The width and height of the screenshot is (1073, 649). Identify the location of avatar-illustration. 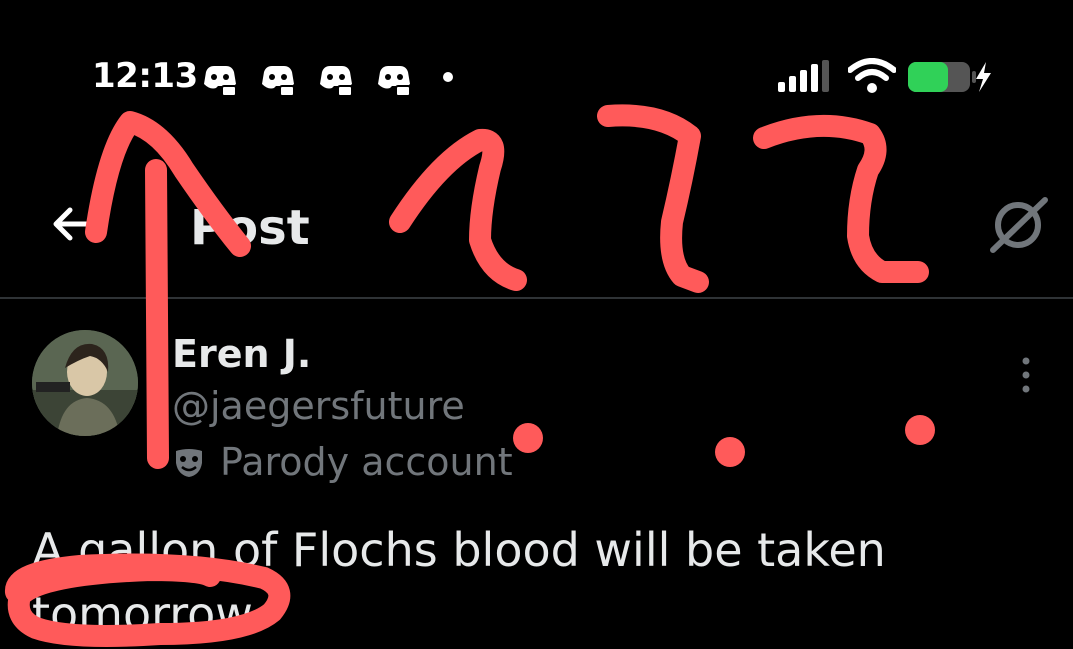
(85, 383).